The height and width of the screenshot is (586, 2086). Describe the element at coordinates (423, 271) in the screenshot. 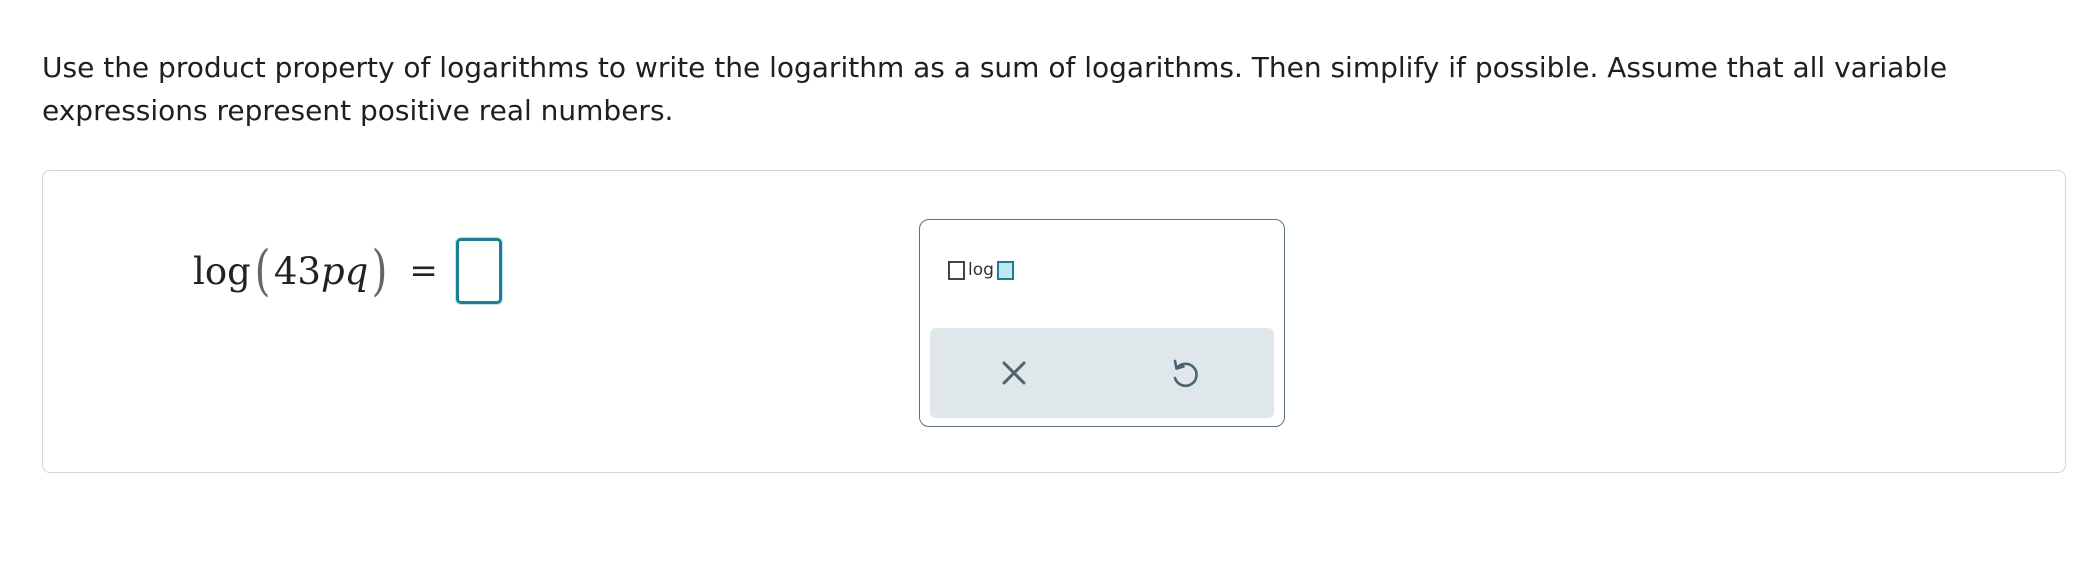

I see `equals-sign: =` at that location.